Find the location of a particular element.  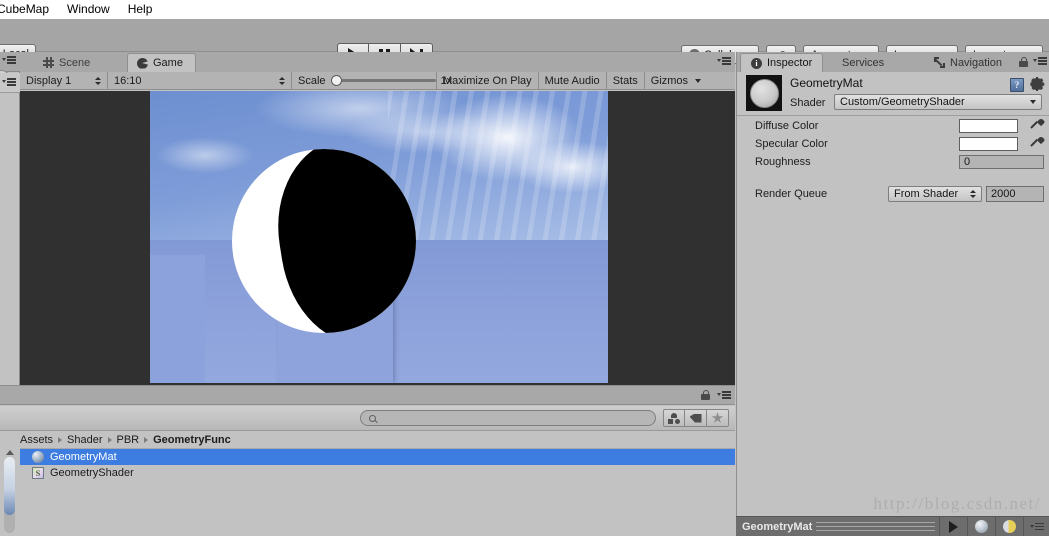

aspect-ratio-label: 16:10 is located at coordinates (128, 80).